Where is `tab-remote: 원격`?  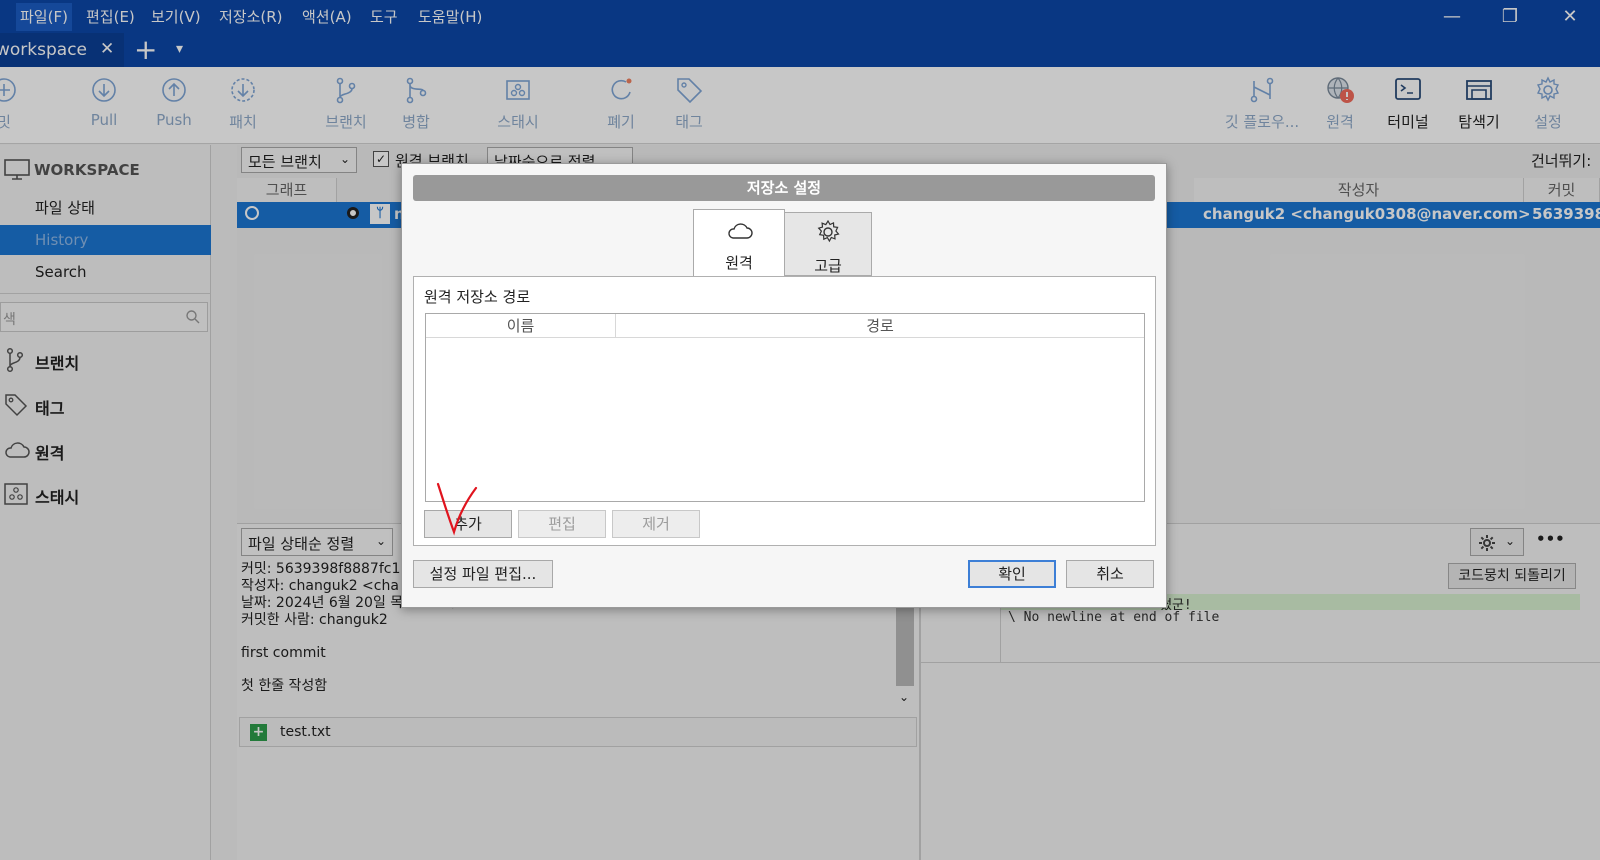
tab-remote: 원격 is located at coordinates (739, 243).